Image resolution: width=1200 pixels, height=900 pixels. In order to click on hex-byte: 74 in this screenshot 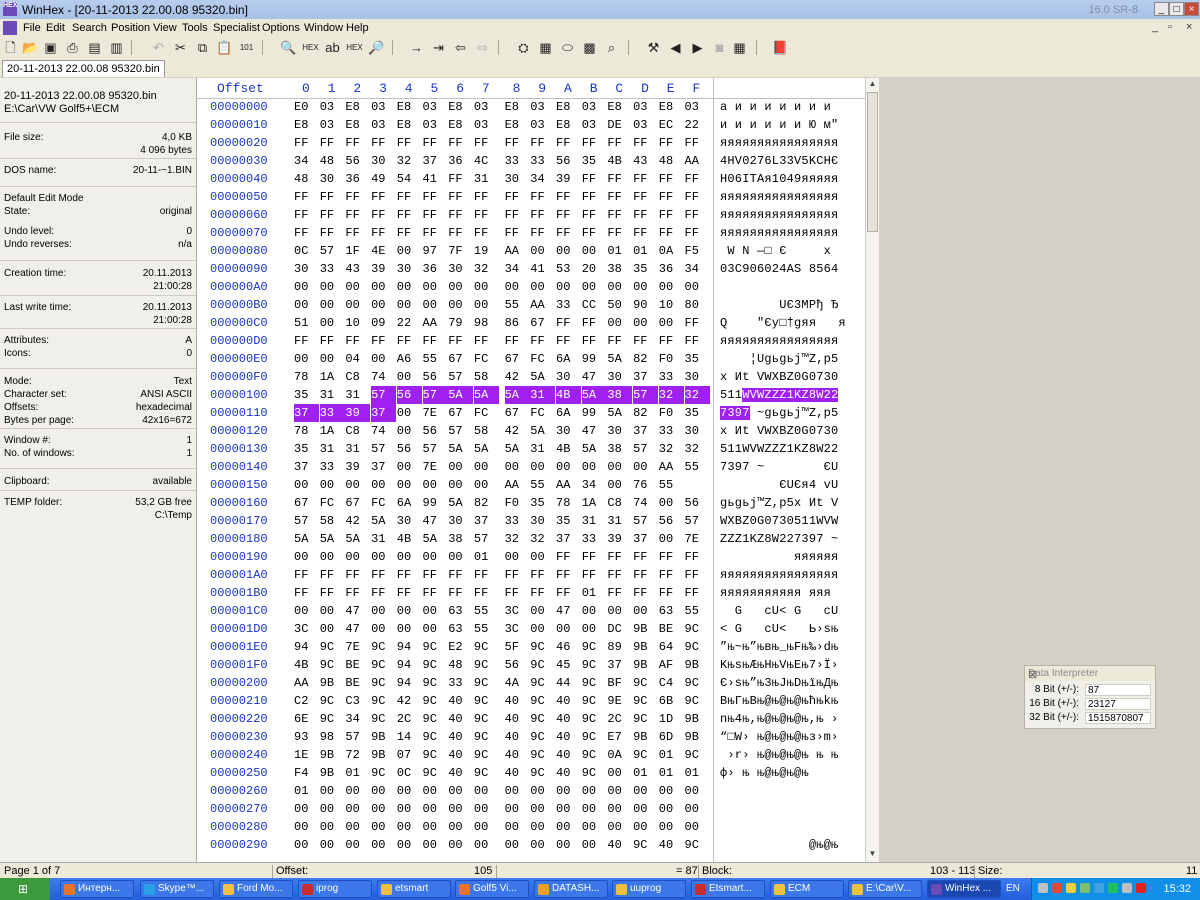, I will do `click(383, 377)`.